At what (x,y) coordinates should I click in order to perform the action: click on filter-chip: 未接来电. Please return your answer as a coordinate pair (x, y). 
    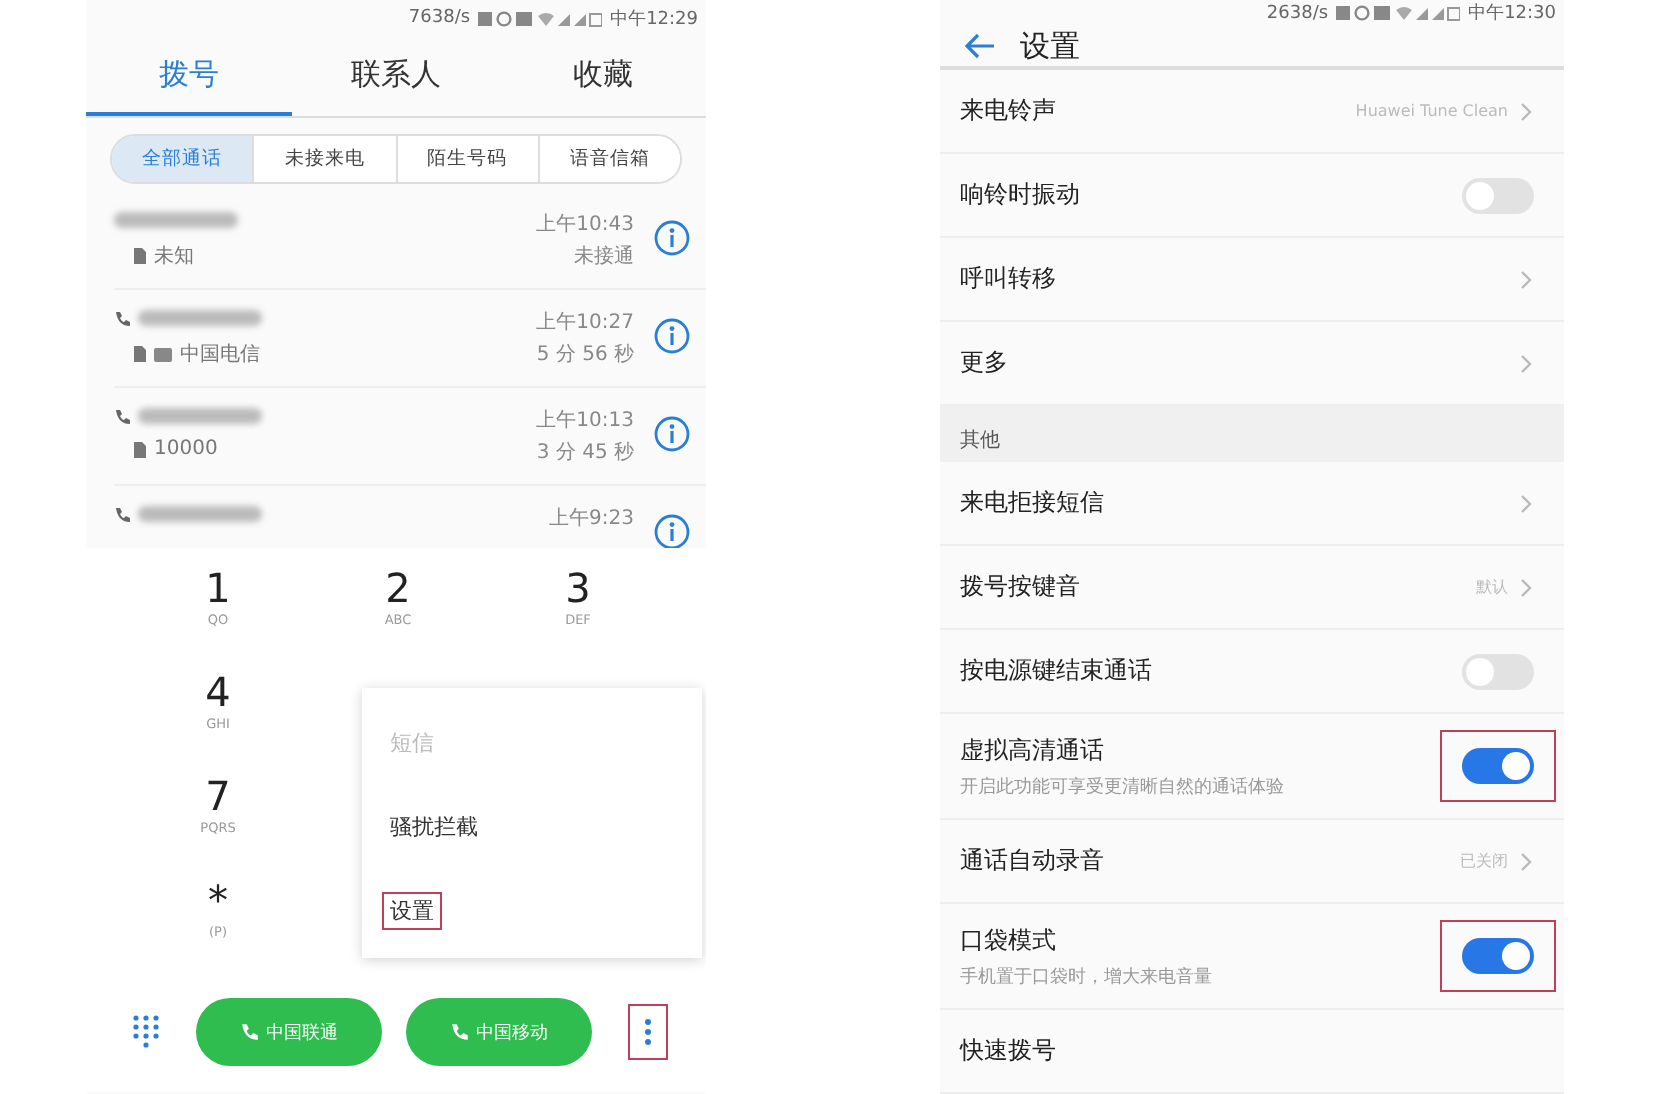
    Looking at the image, I should click on (323, 159).